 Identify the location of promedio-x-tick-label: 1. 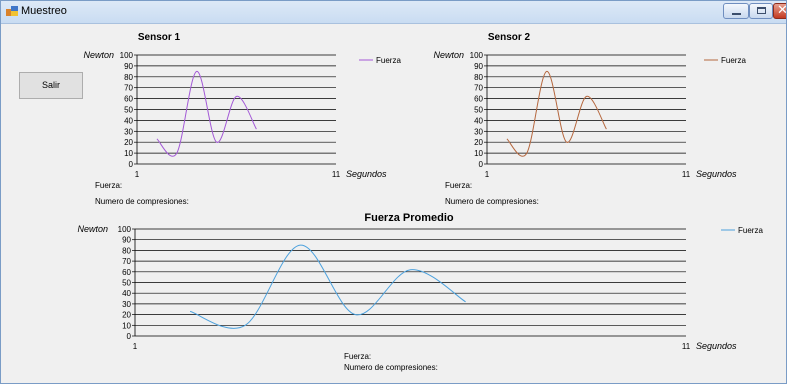
(135, 346).